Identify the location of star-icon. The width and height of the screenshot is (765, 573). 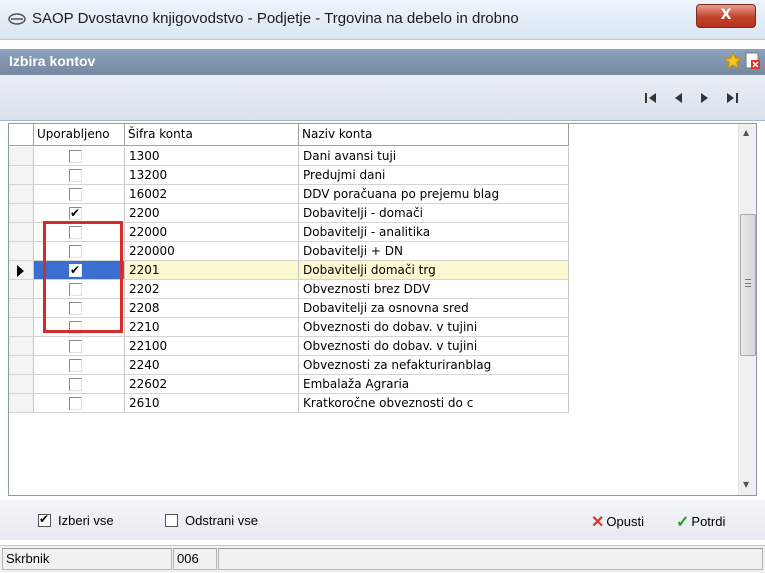
(733, 61).